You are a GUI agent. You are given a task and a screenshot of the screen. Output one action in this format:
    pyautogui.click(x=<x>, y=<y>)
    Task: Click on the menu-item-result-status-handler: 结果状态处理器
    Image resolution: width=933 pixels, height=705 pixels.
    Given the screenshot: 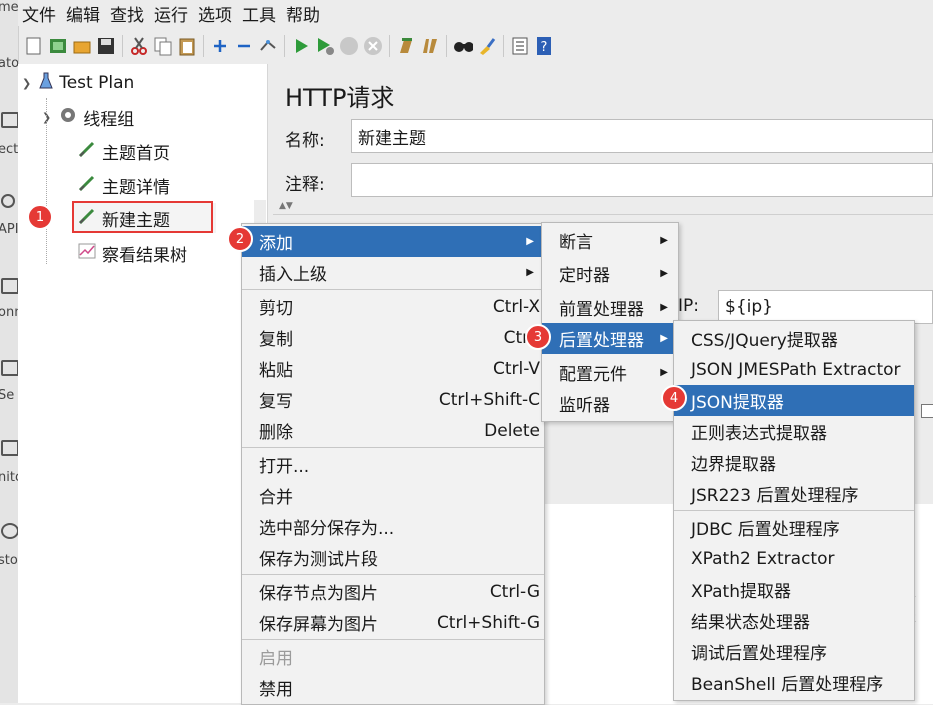 What is the action you would take?
    pyautogui.click(x=794, y=620)
    